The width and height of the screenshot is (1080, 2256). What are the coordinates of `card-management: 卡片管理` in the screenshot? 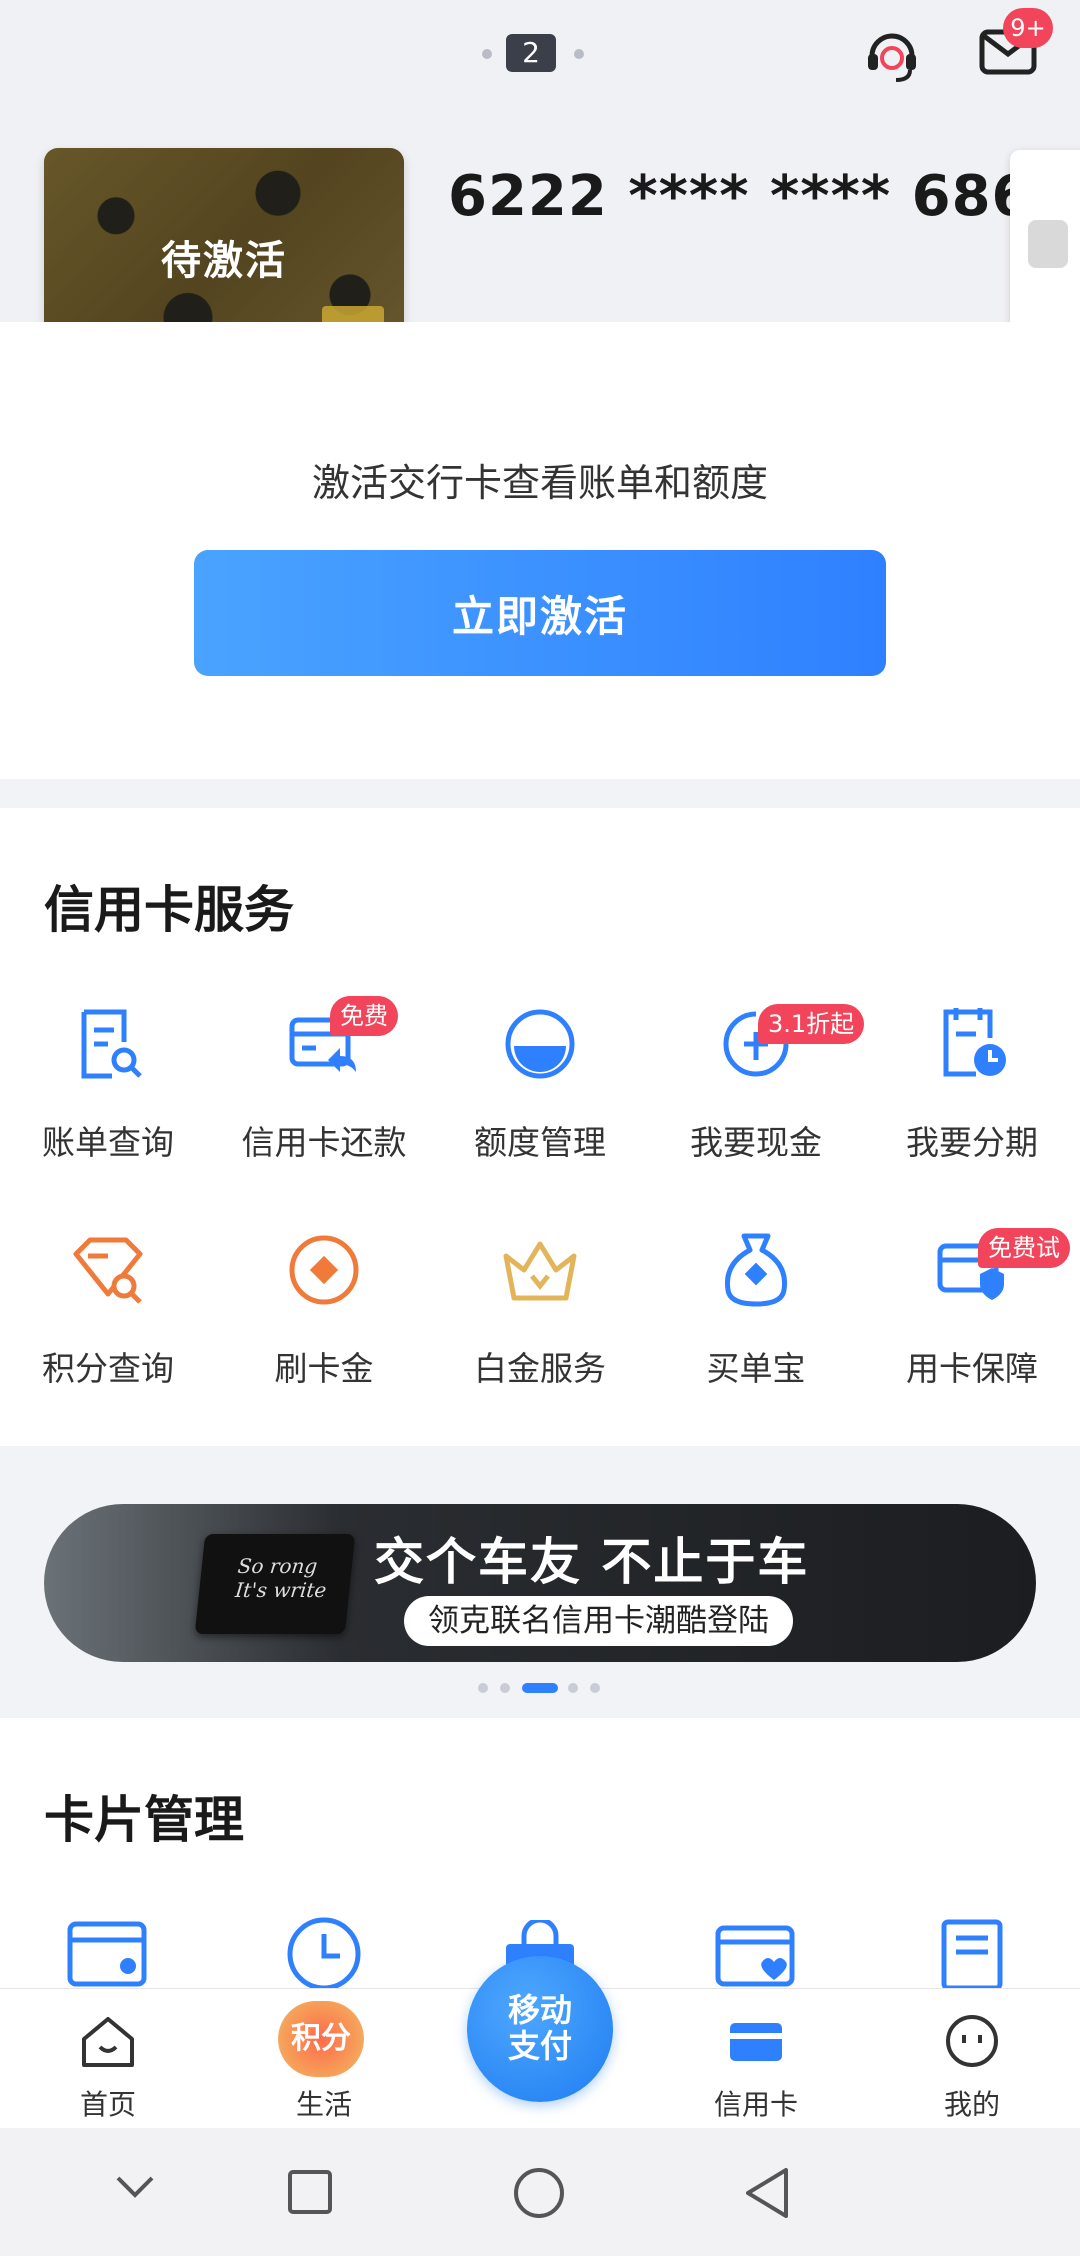 It's located at (540, 1853).